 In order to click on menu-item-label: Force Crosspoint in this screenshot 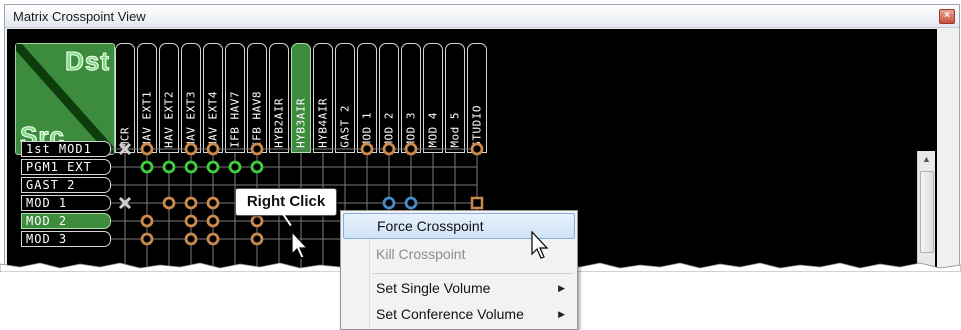, I will do `click(430, 226)`.